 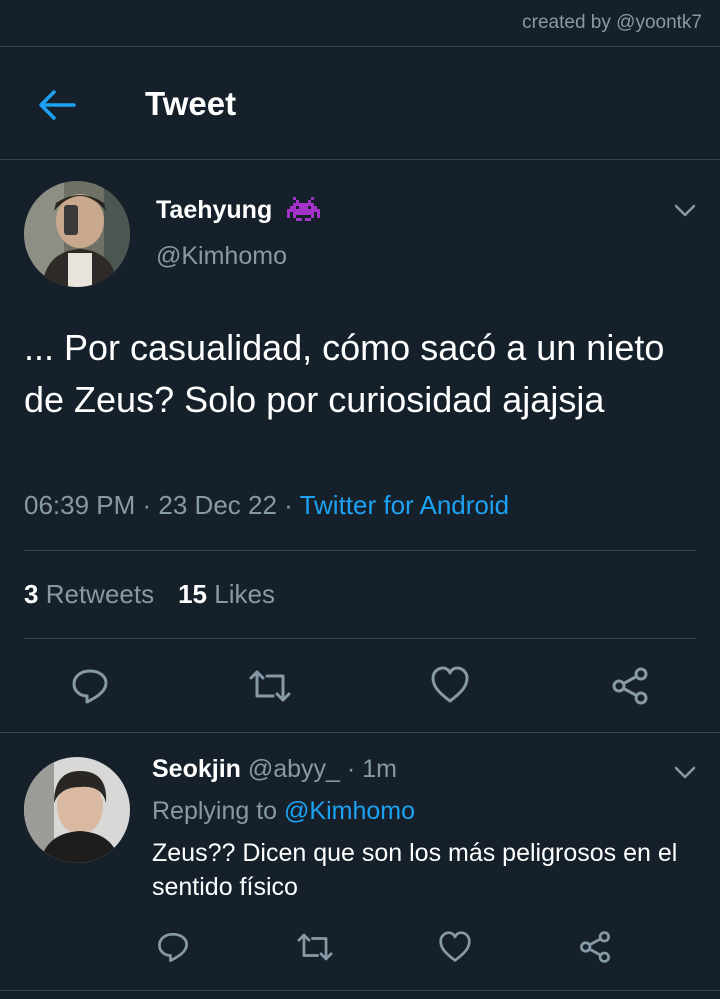 I want to click on author-name: Taehyung, so click(x=214, y=210).